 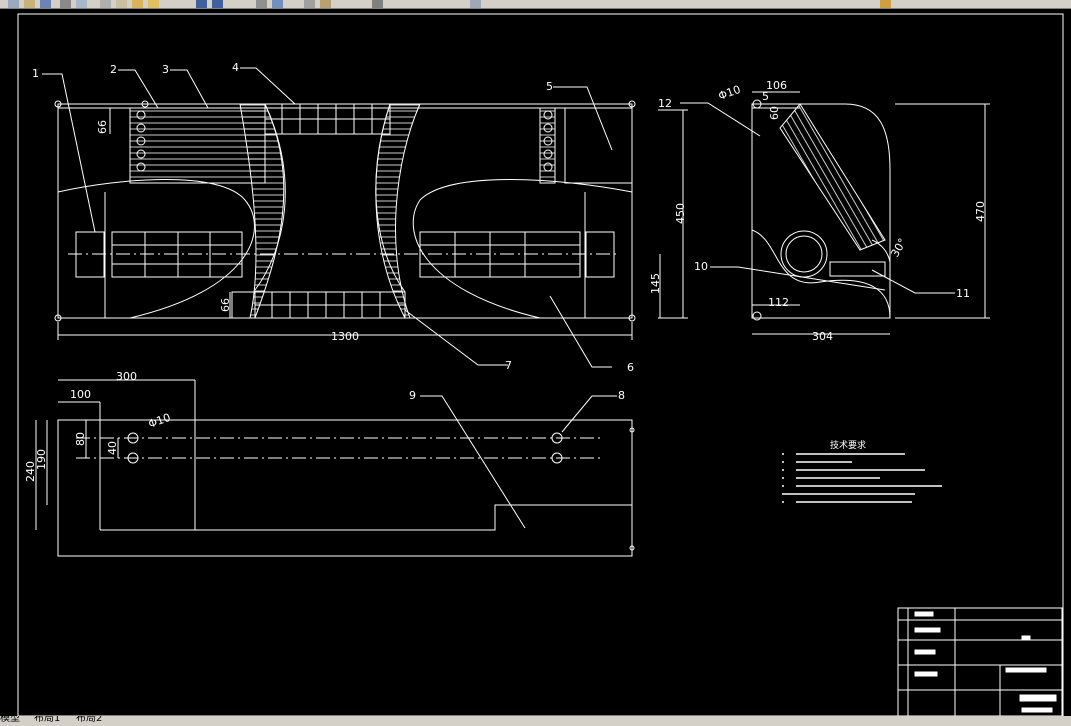 What do you see at coordinates (665, 103) in the screenshot?
I see `callout-12: 12` at bounding box center [665, 103].